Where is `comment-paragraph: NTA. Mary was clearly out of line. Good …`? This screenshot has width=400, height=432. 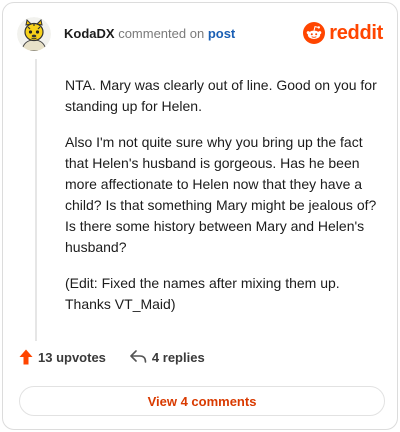 comment-paragraph: NTA. Mary was clearly out of line. Good … is located at coordinates (221, 95).